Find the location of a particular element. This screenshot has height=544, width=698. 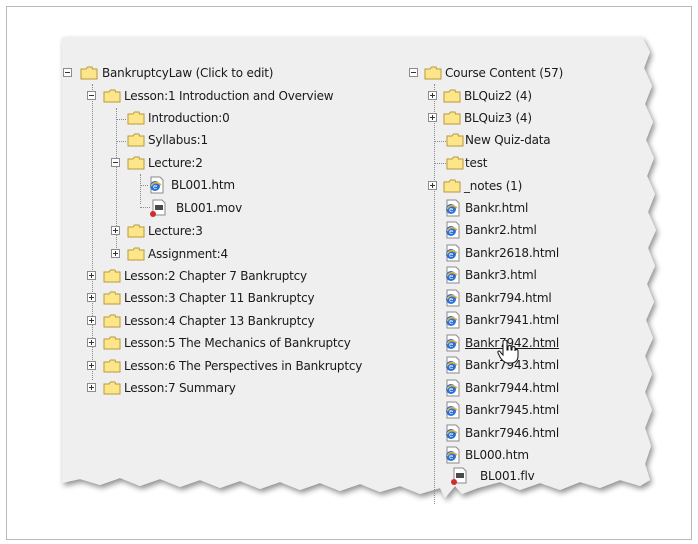

tree-node-label: Lecture:3 is located at coordinates (175, 231).